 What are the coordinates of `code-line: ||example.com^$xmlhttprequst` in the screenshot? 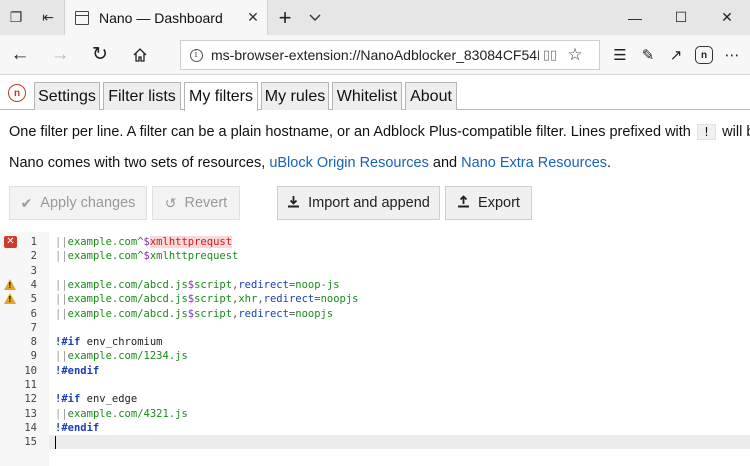 It's located at (144, 242).